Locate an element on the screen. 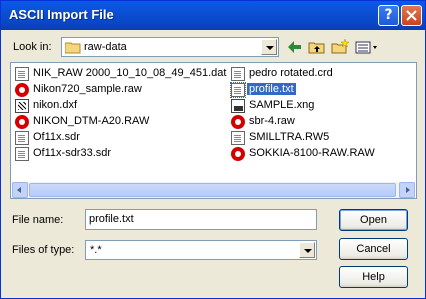  close-icon is located at coordinates (411, 15).